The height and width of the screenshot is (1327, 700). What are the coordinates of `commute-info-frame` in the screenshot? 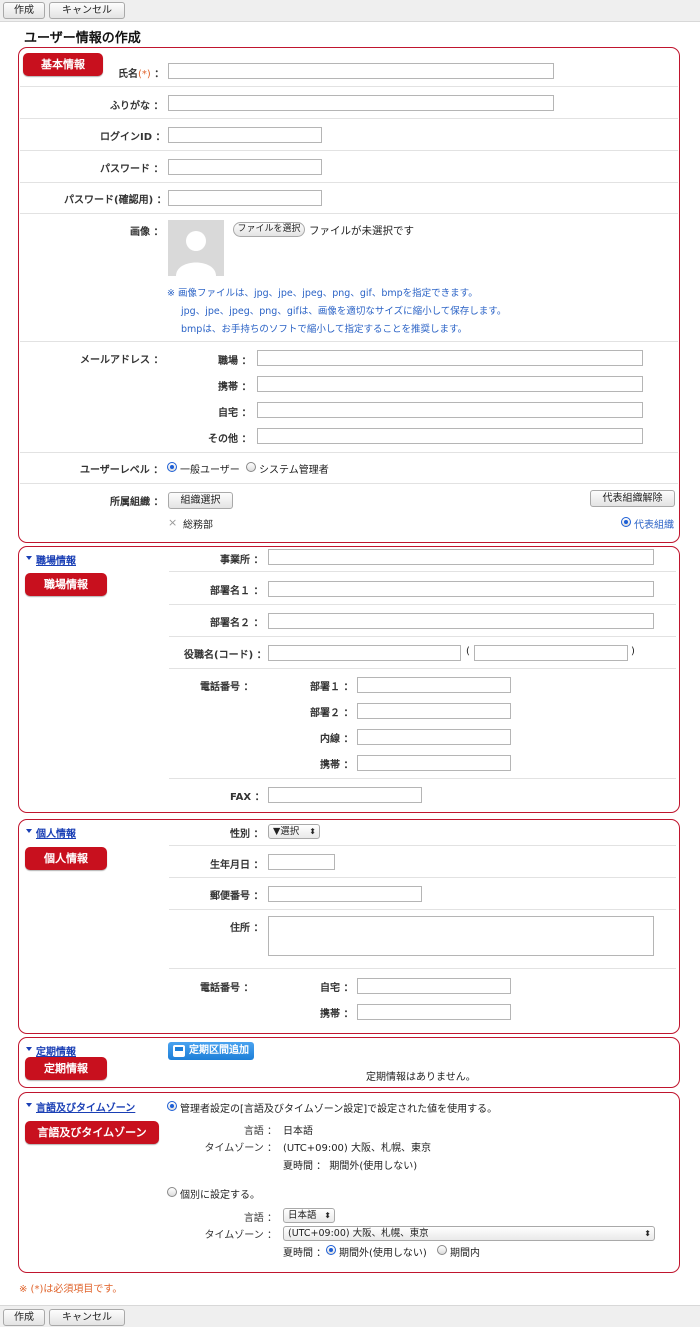 It's located at (349, 1062).